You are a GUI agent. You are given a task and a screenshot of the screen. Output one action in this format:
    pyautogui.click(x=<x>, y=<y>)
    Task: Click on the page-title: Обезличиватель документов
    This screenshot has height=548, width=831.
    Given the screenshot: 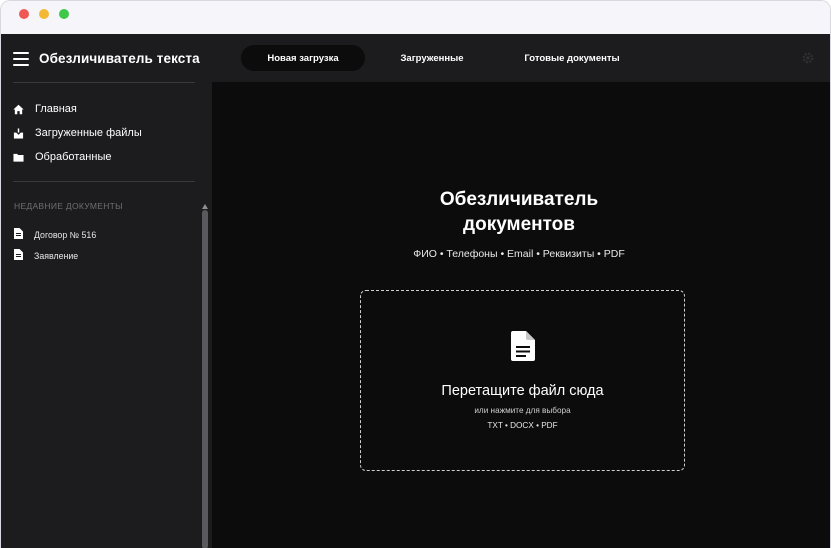 What is the action you would take?
    pyautogui.click(x=519, y=212)
    